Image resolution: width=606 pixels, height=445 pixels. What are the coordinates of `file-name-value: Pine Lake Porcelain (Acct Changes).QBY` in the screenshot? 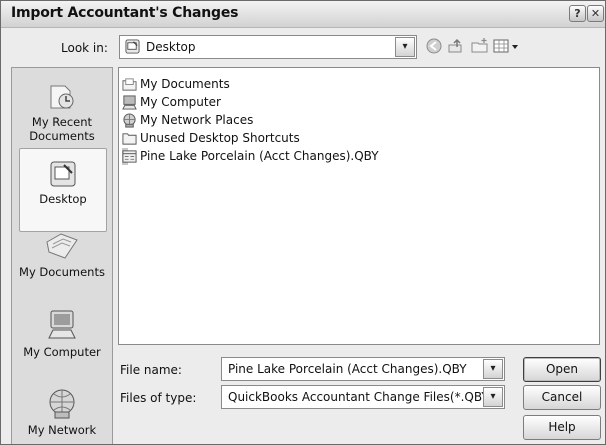 It's located at (347, 369).